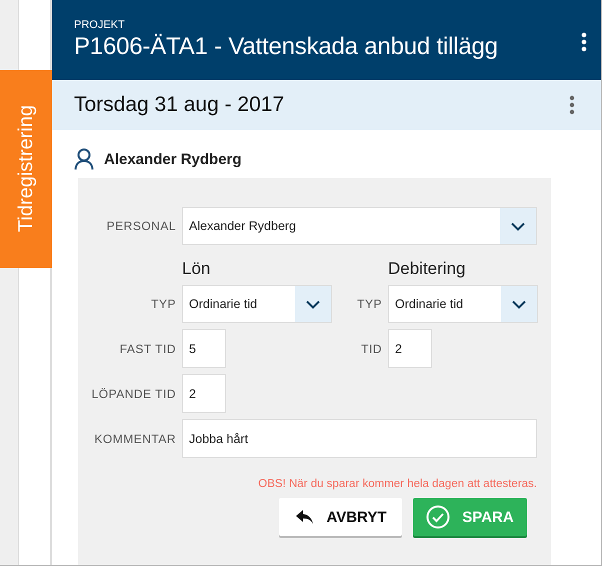 This screenshot has width=603, height=567. I want to click on user-icon, so click(84, 159).